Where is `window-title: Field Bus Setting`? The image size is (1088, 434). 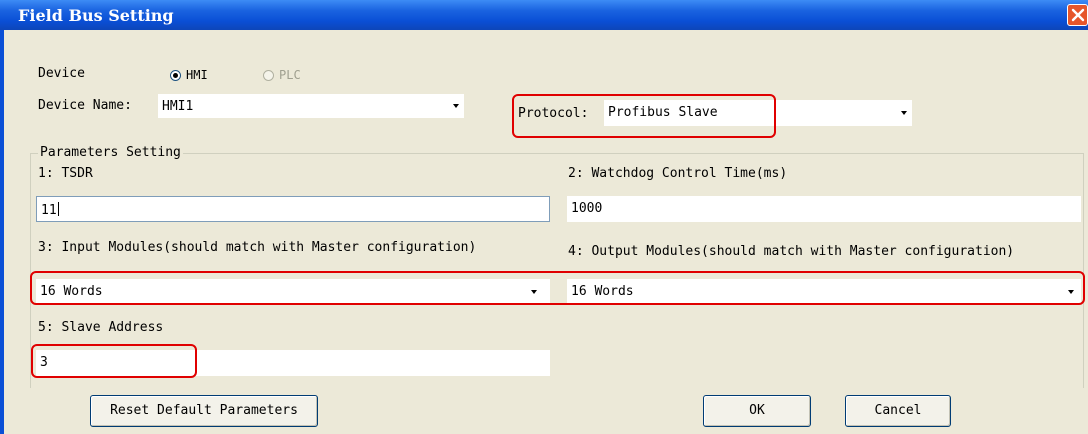 window-title: Field Bus Setting is located at coordinates (96, 15).